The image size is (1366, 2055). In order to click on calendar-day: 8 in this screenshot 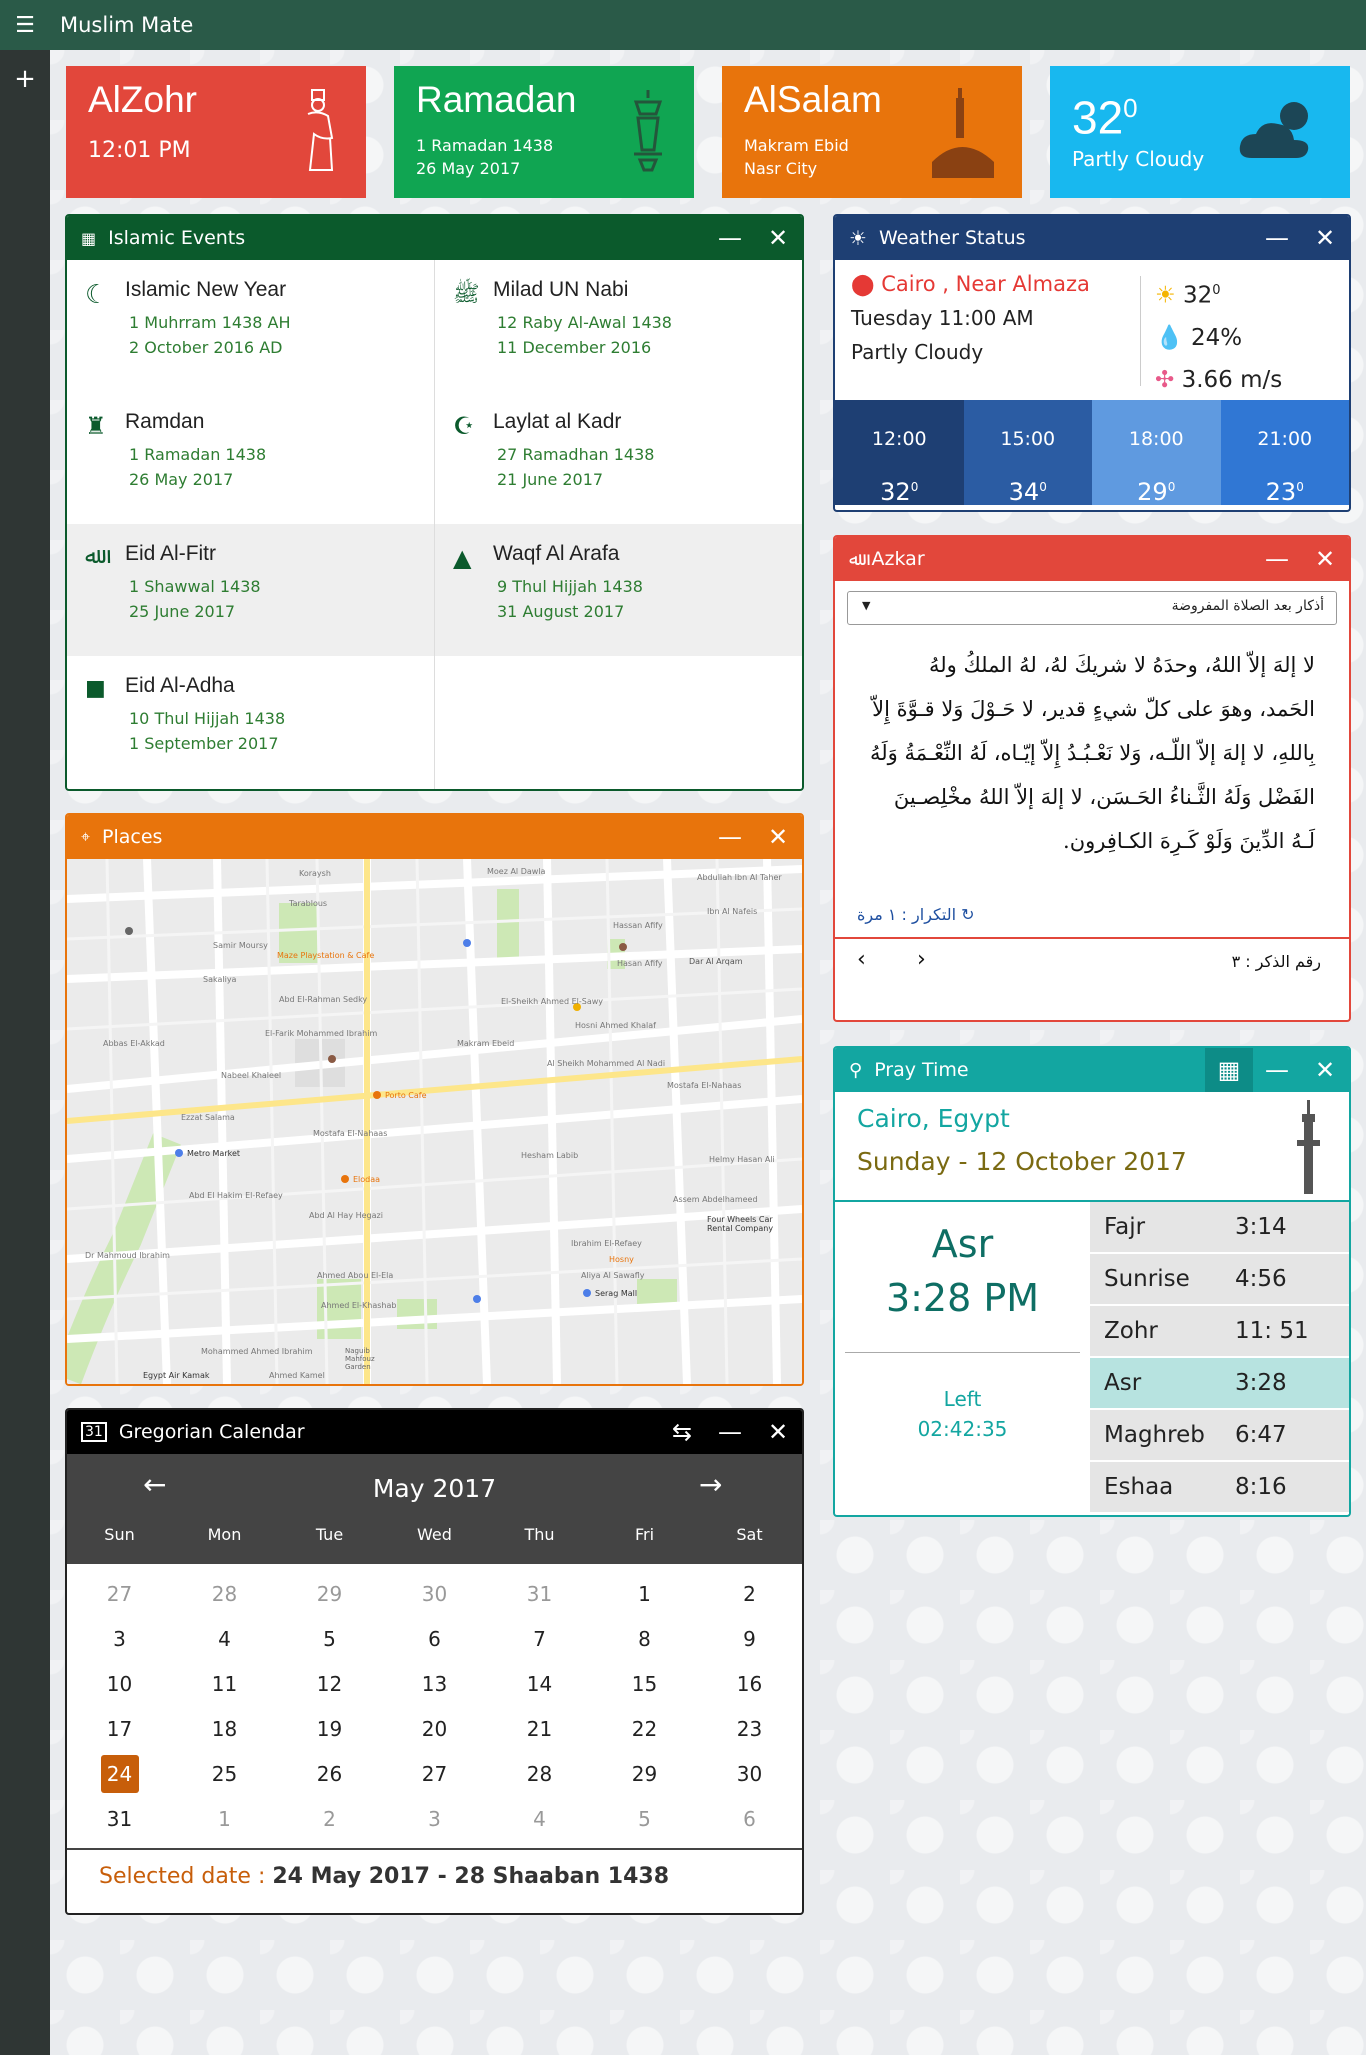, I will do `click(644, 1639)`.